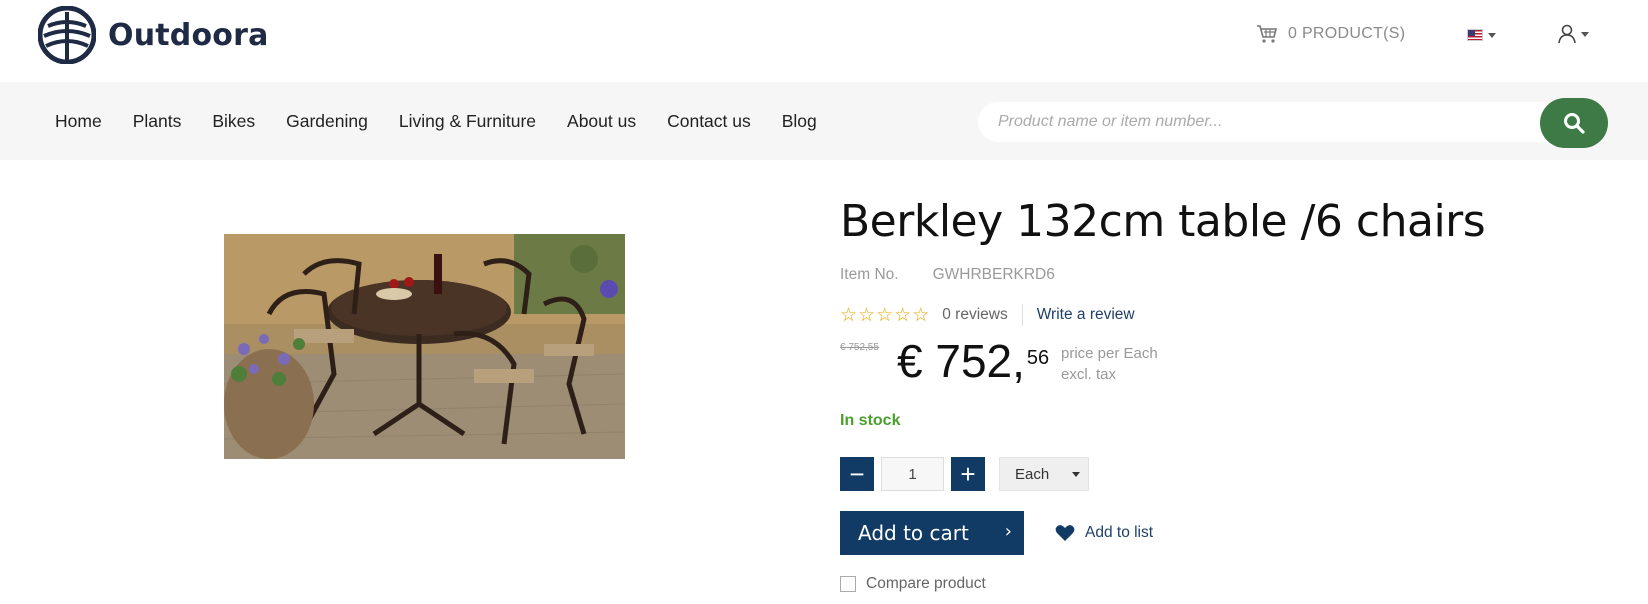 This screenshot has height=604, width=1648. What do you see at coordinates (848, 584) in the screenshot?
I see `checkbox` at bounding box center [848, 584].